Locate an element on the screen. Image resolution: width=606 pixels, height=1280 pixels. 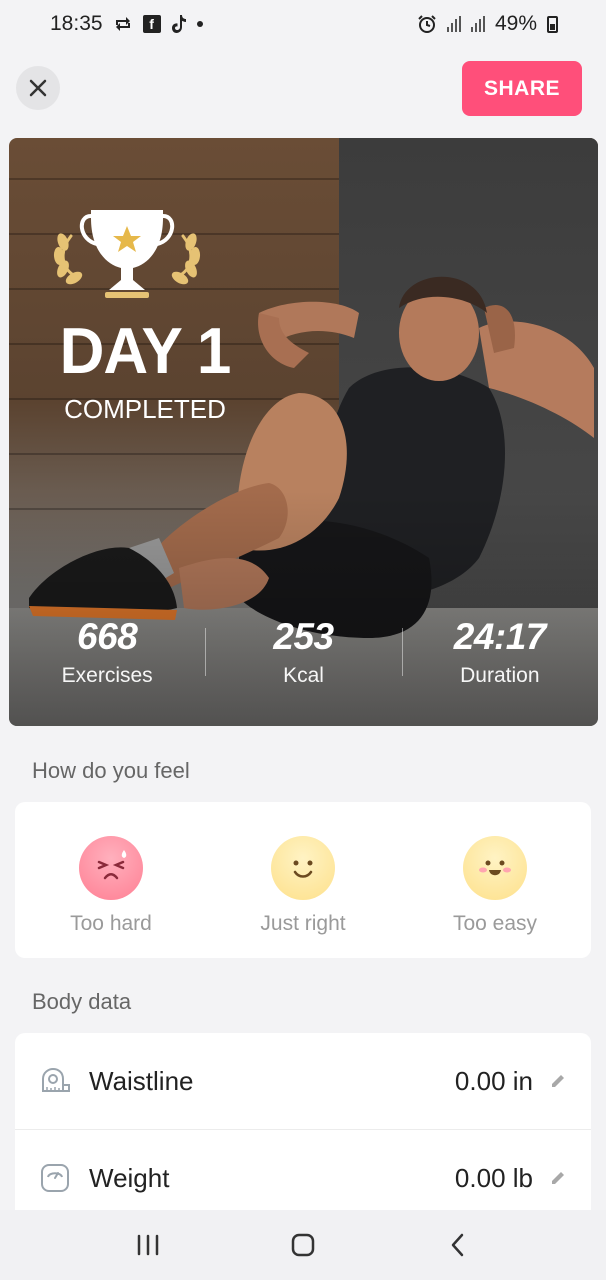
back-icon is located at coordinates (458, 1245).